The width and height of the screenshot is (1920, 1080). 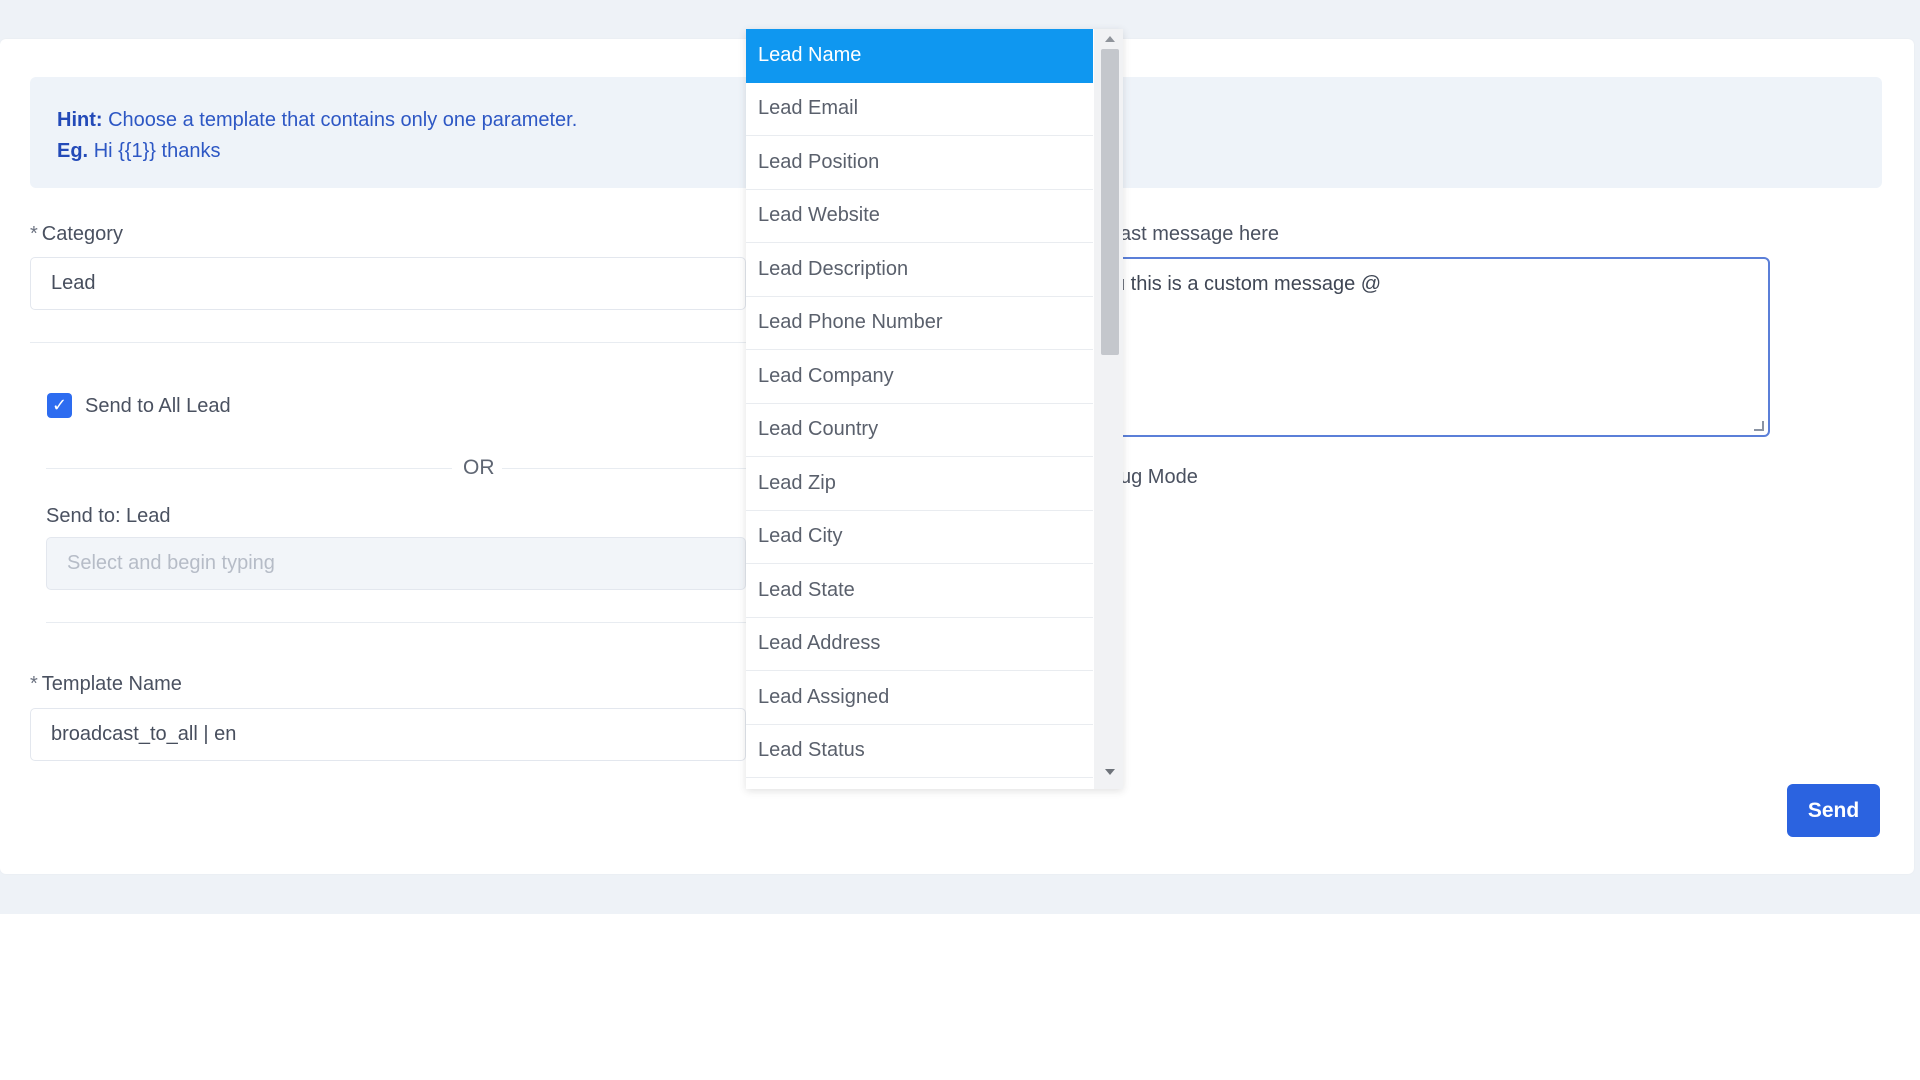 I want to click on template-name-label-text: Template Name, so click(x=111, y=684).